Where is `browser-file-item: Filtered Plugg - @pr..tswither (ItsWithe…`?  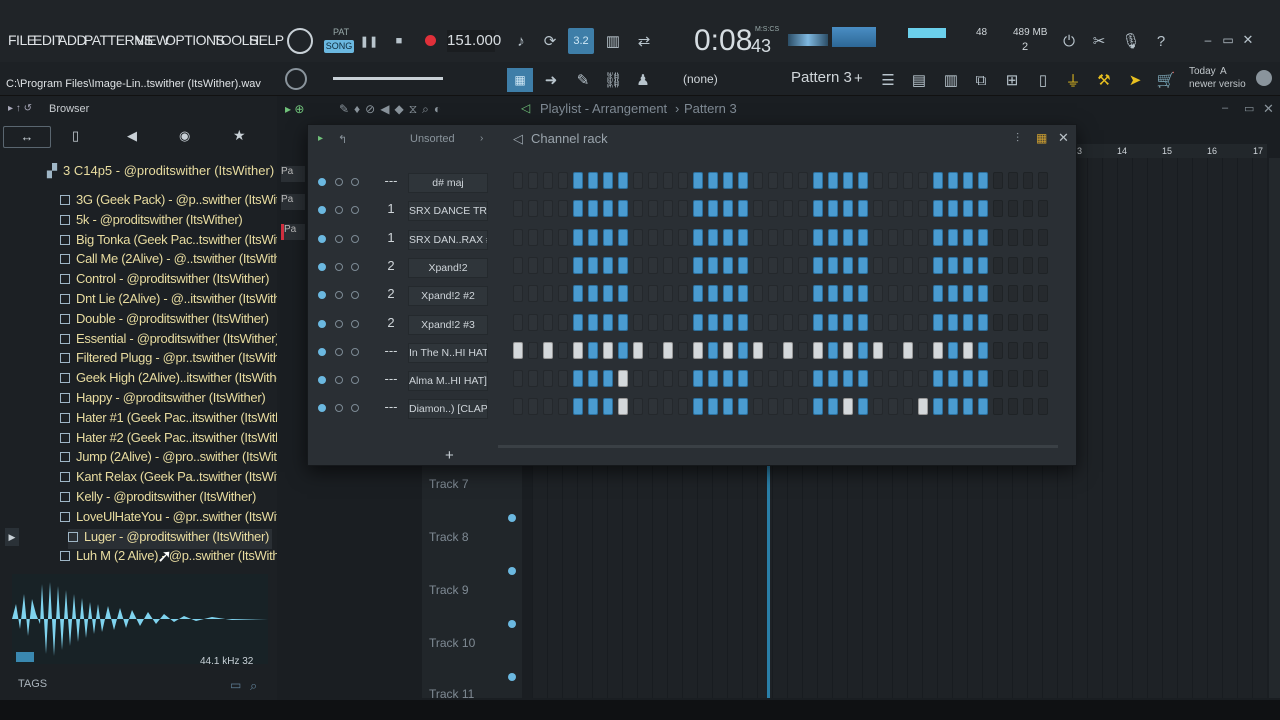
browser-file-item: Filtered Plugg - @pr..tswither (ItsWithe… is located at coordinates (177, 360).